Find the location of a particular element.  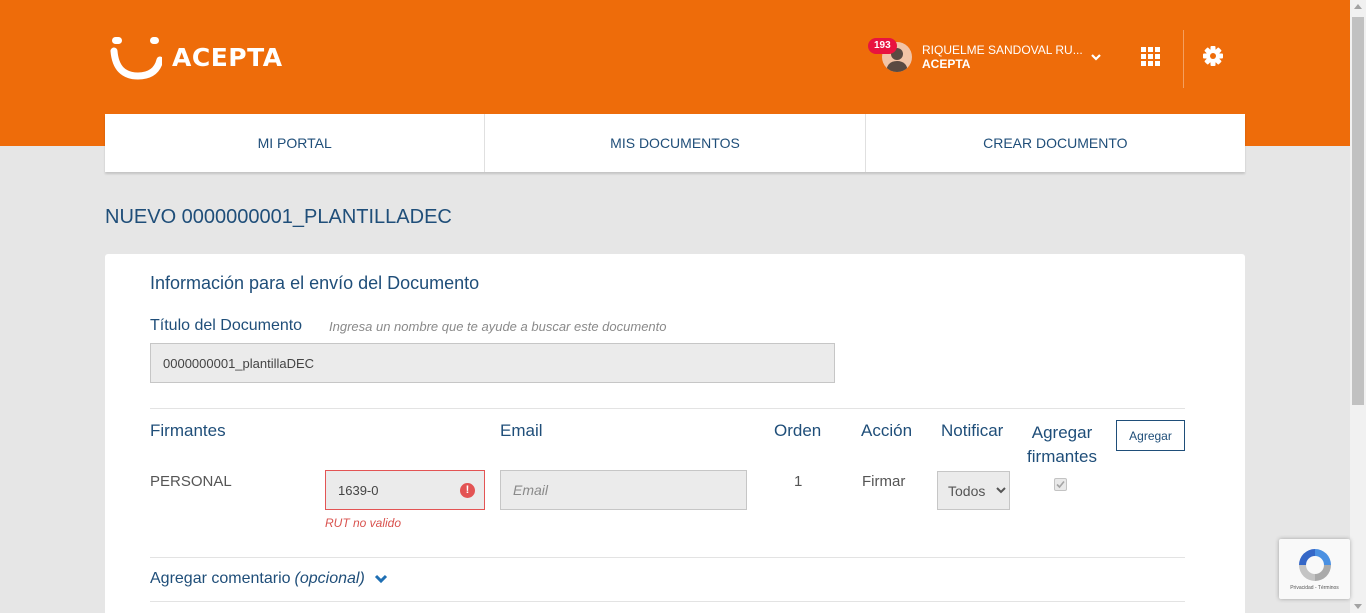

tab-crear-documento: CREAR DOCUMENTO is located at coordinates (1055, 143).